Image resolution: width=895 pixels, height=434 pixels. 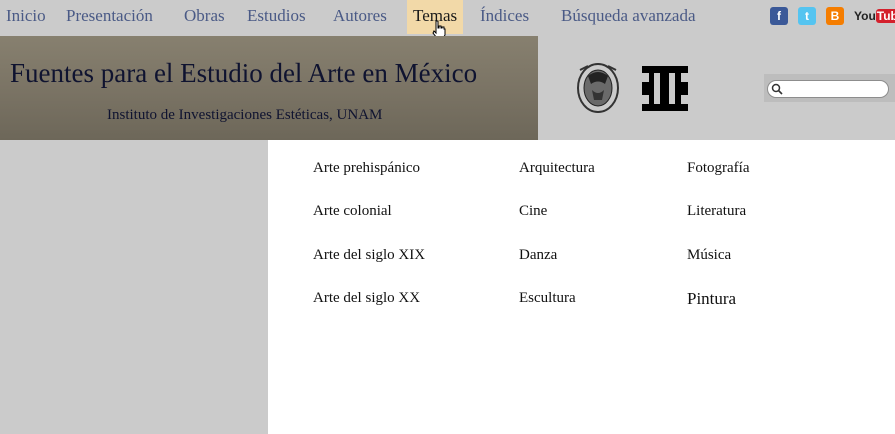 What do you see at coordinates (598, 89) in the screenshot?
I see `unam-seal-icon` at bounding box center [598, 89].